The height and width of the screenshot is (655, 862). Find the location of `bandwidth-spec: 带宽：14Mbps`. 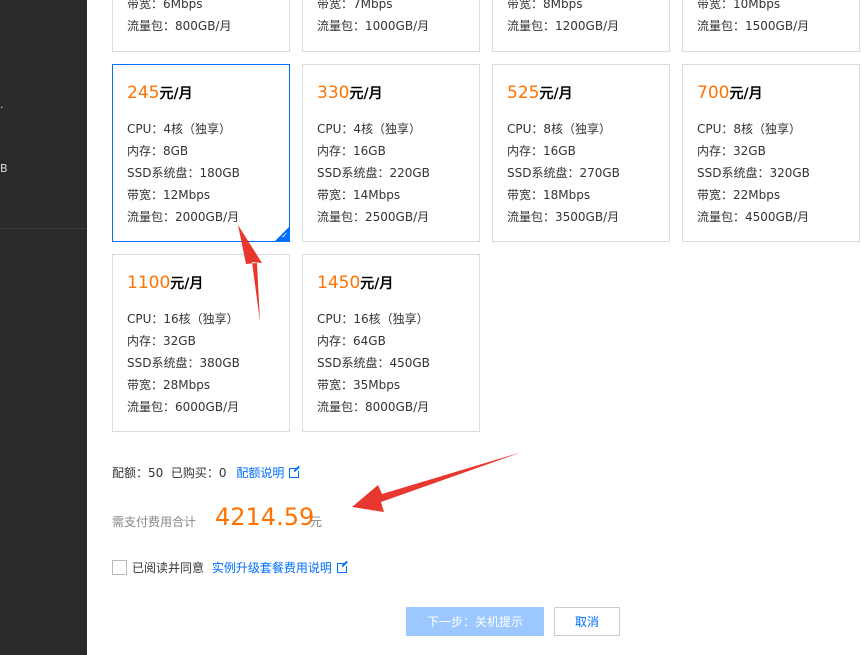

bandwidth-spec: 带宽：14Mbps is located at coordinates (359, 195).